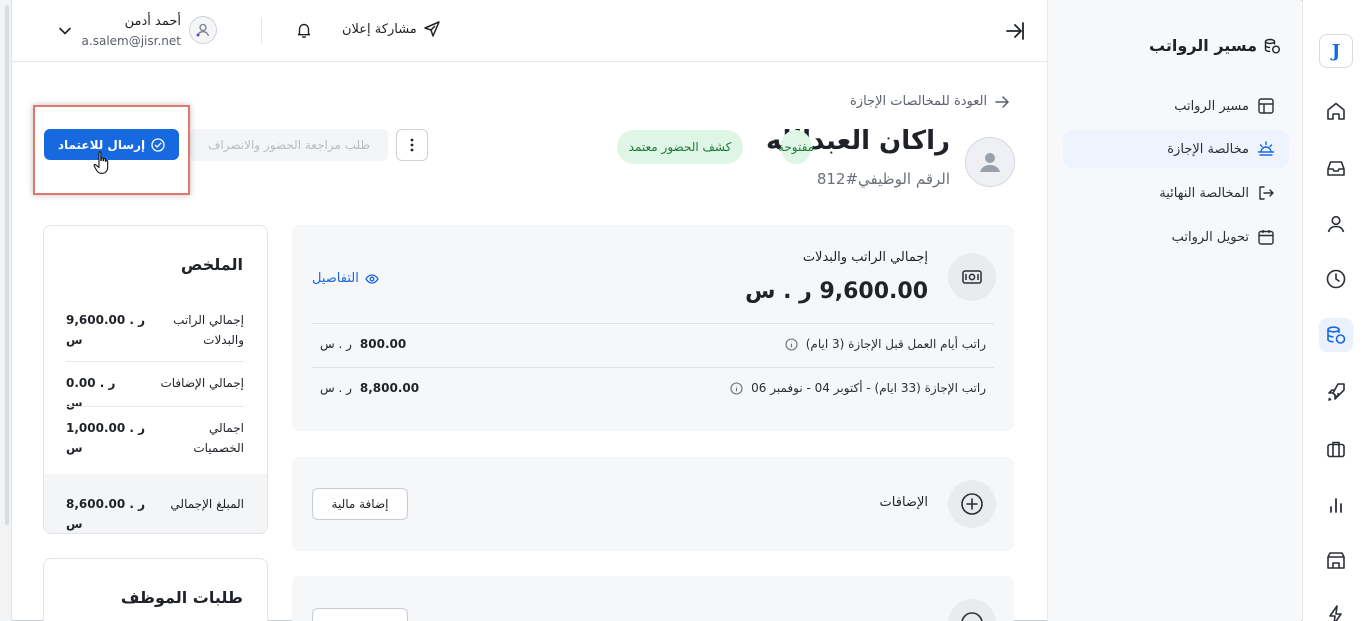 Image resolution: width=1368 pixels, height=621 pixels. I want to click on rocket-icon, so click(1336, 392).